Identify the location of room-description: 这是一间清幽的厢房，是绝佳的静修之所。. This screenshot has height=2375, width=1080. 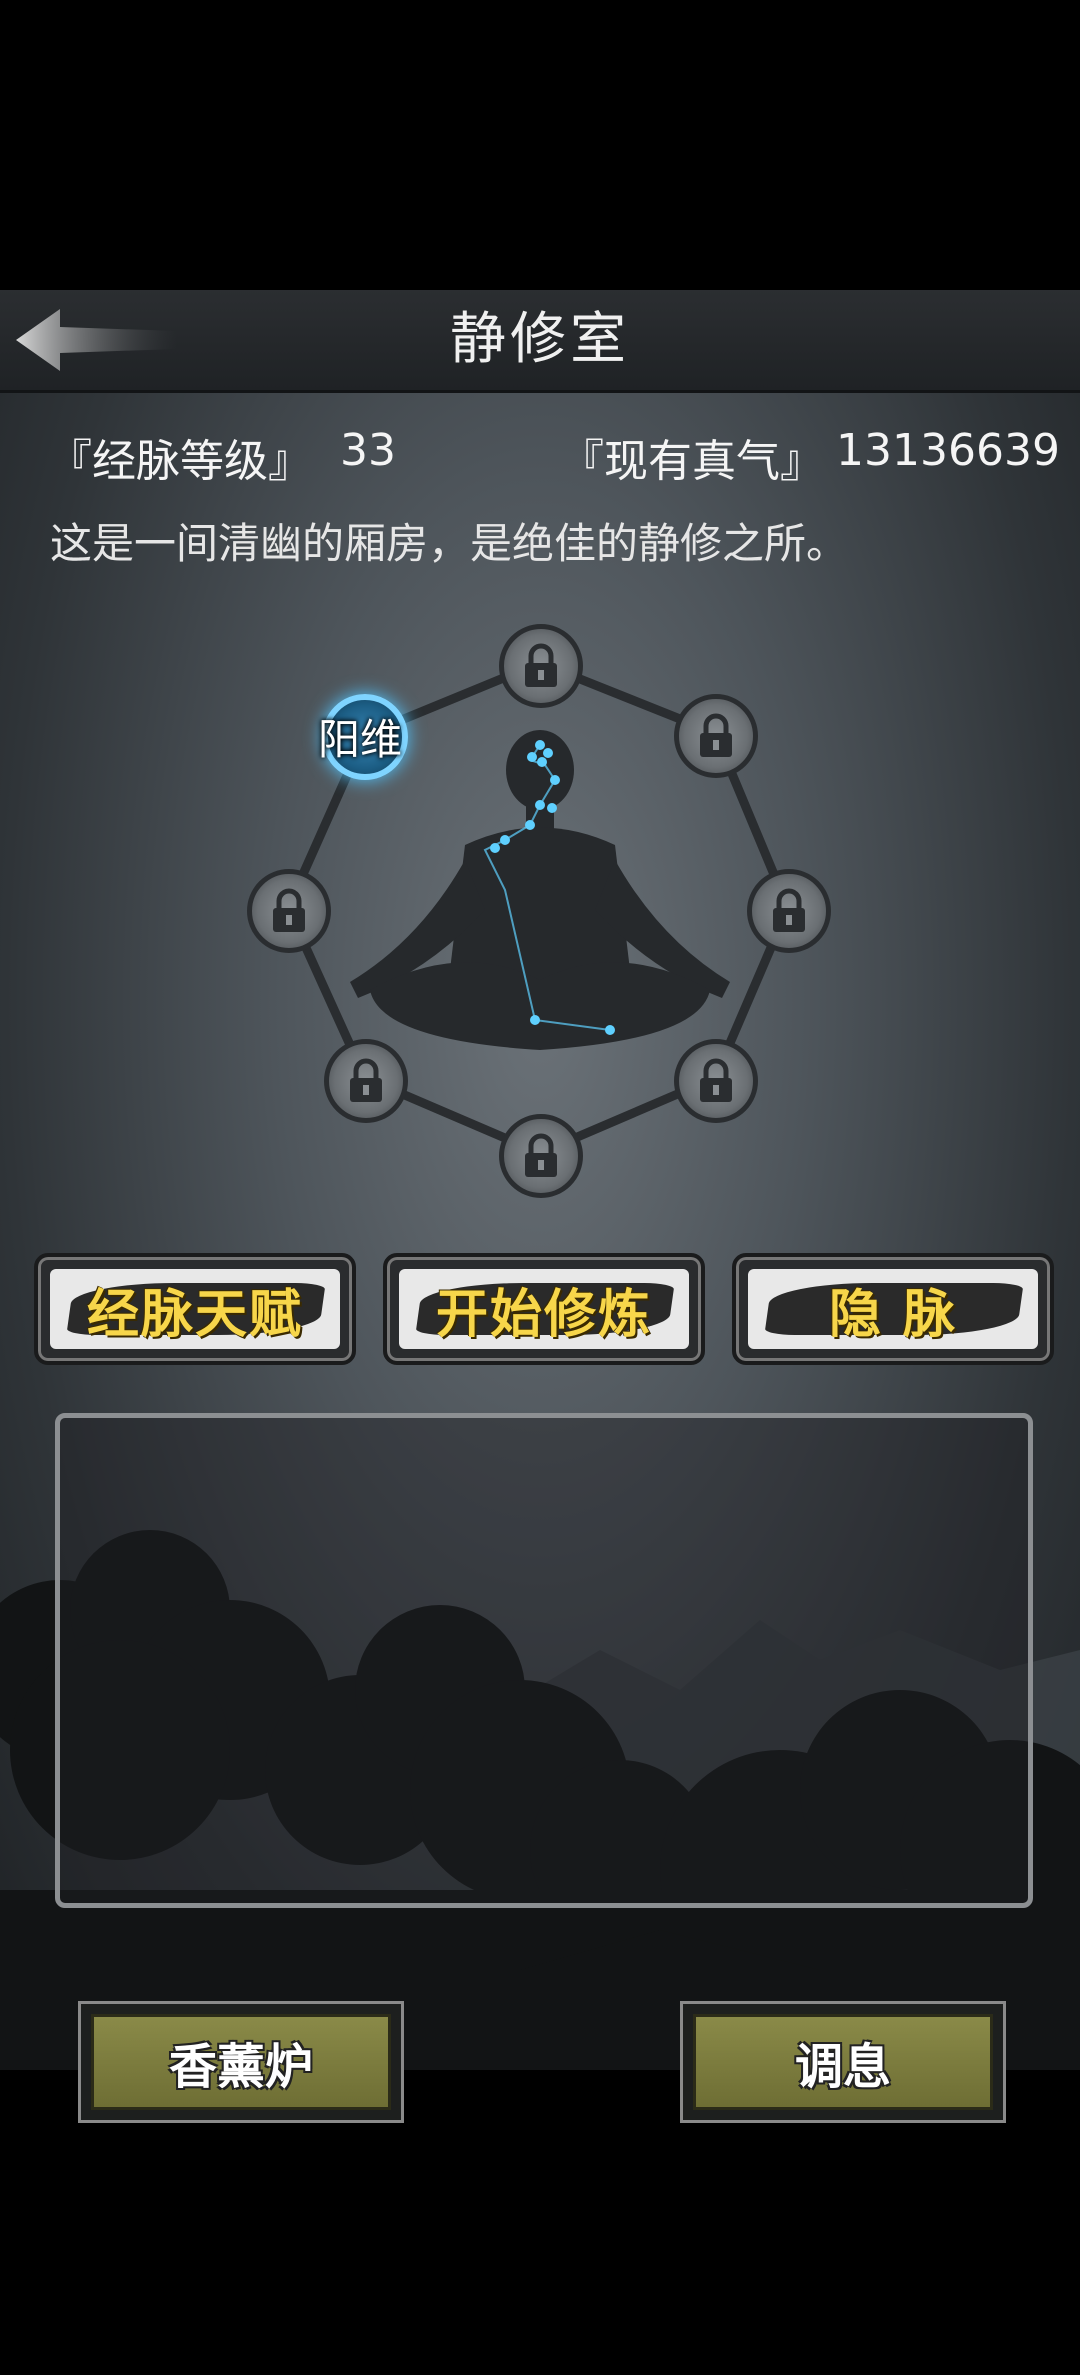
(449, 543).